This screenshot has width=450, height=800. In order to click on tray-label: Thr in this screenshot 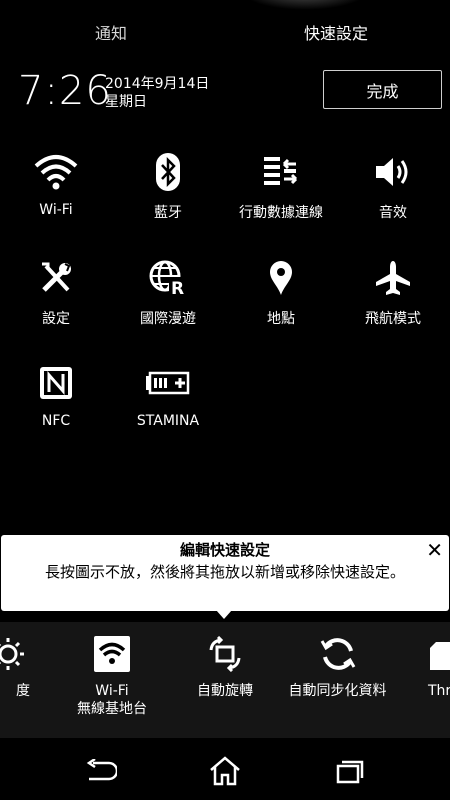, I will do `click(439, 691)`.